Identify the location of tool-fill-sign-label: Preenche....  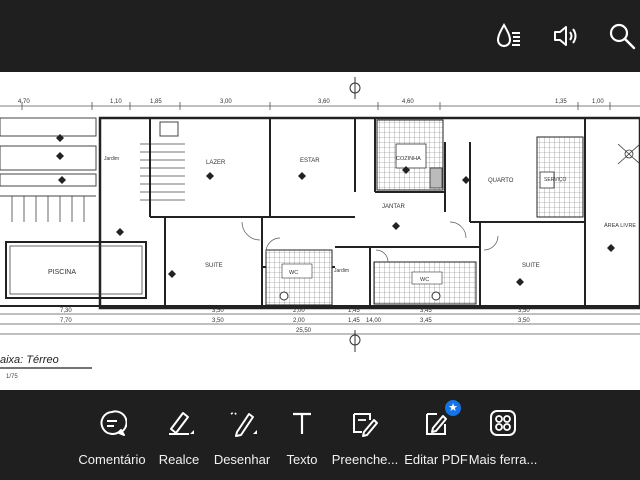
(365, 459).